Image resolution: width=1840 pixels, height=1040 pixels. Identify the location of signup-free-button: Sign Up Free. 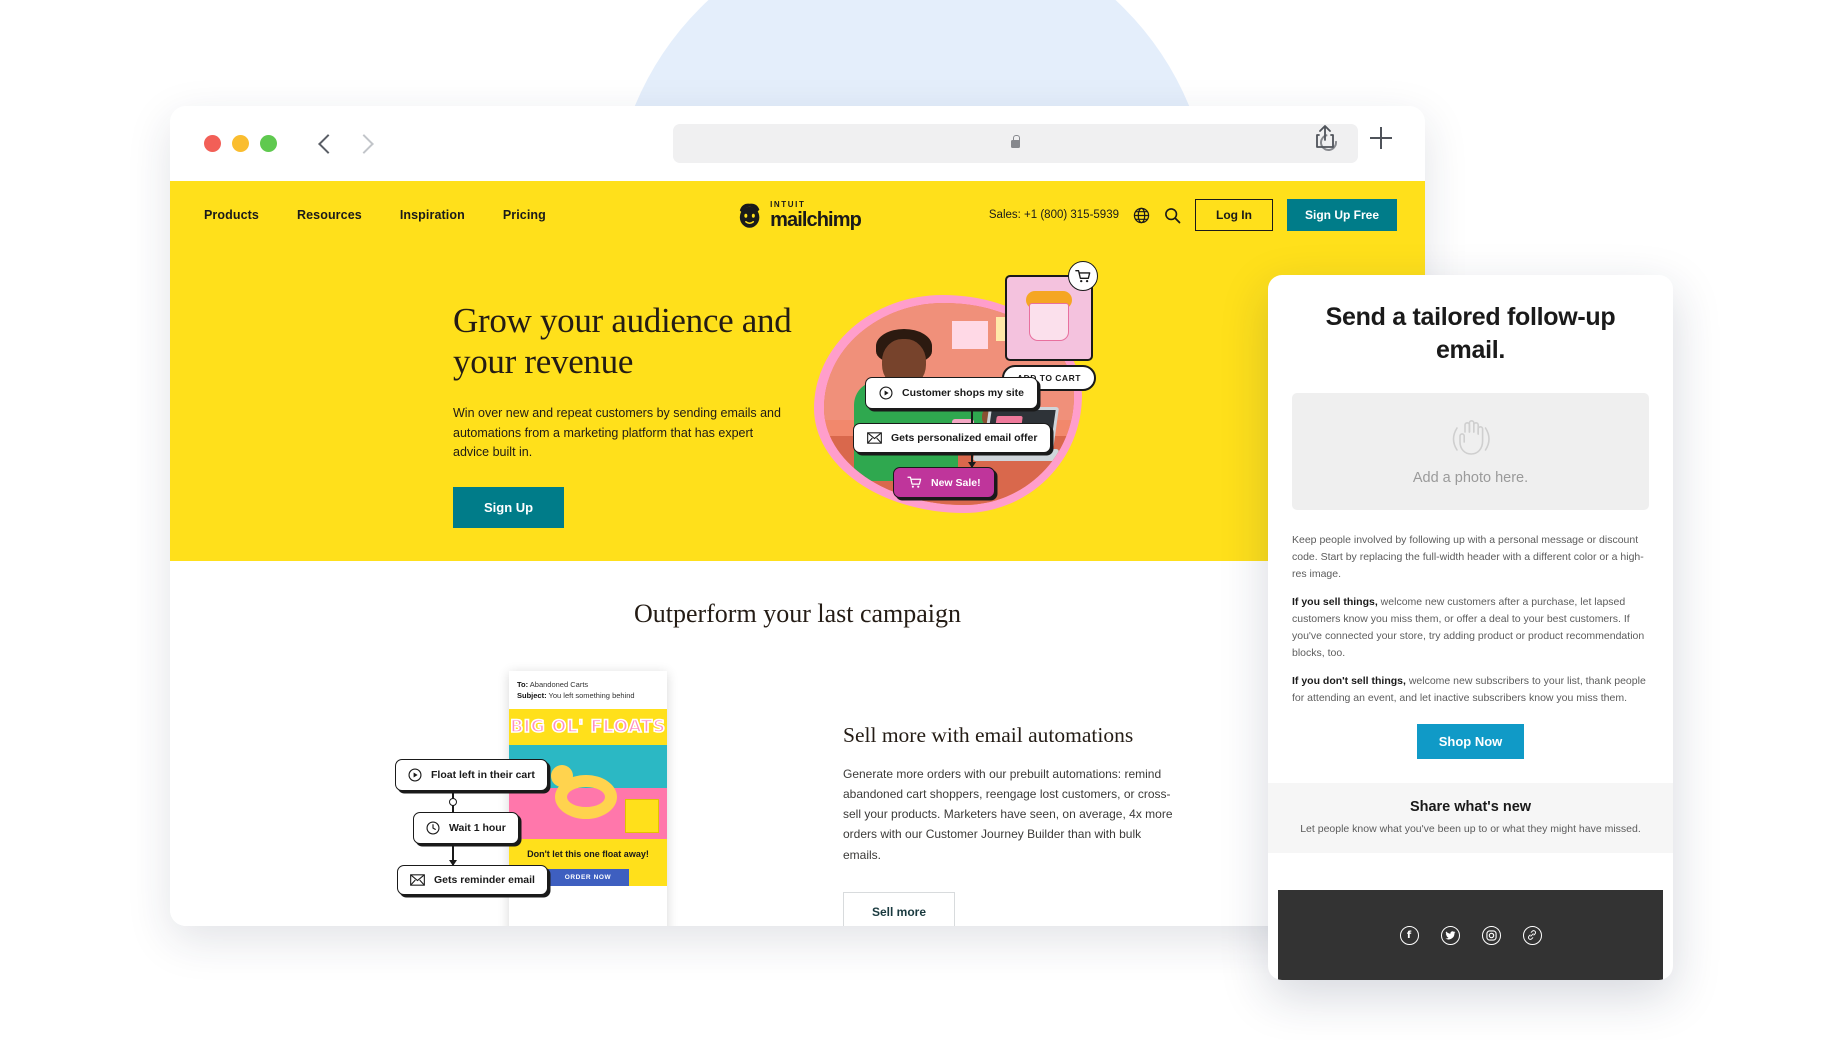
(1341, 215).